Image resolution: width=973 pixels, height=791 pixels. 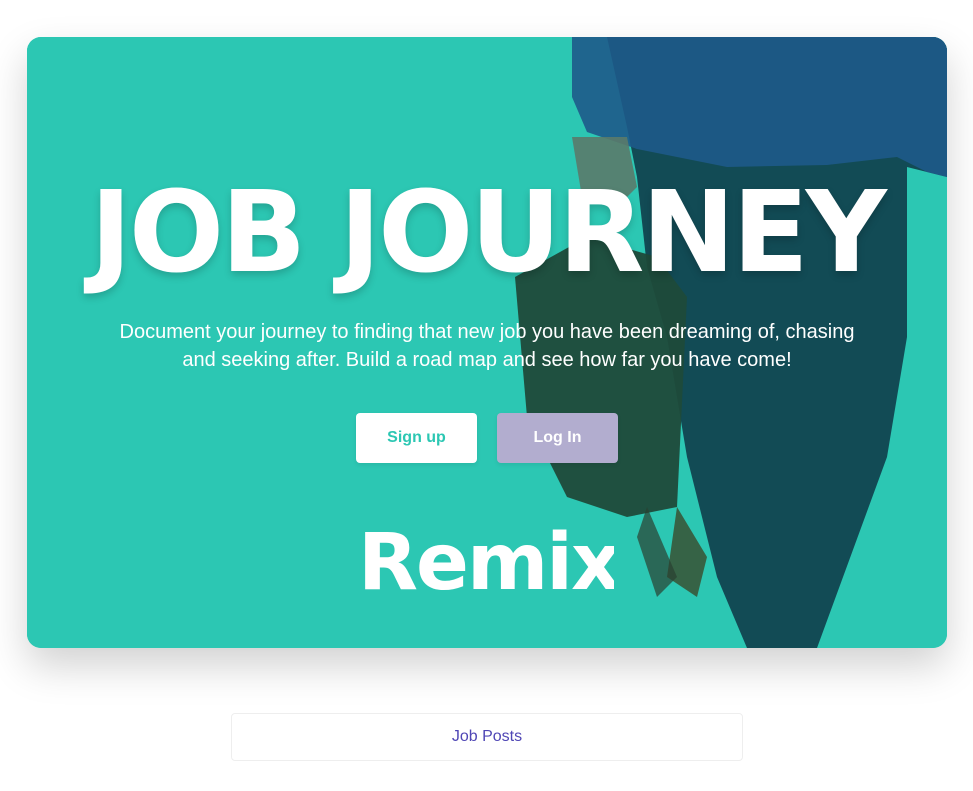 I want to click on signup-button: Sign up, so click(x=416, y=438).